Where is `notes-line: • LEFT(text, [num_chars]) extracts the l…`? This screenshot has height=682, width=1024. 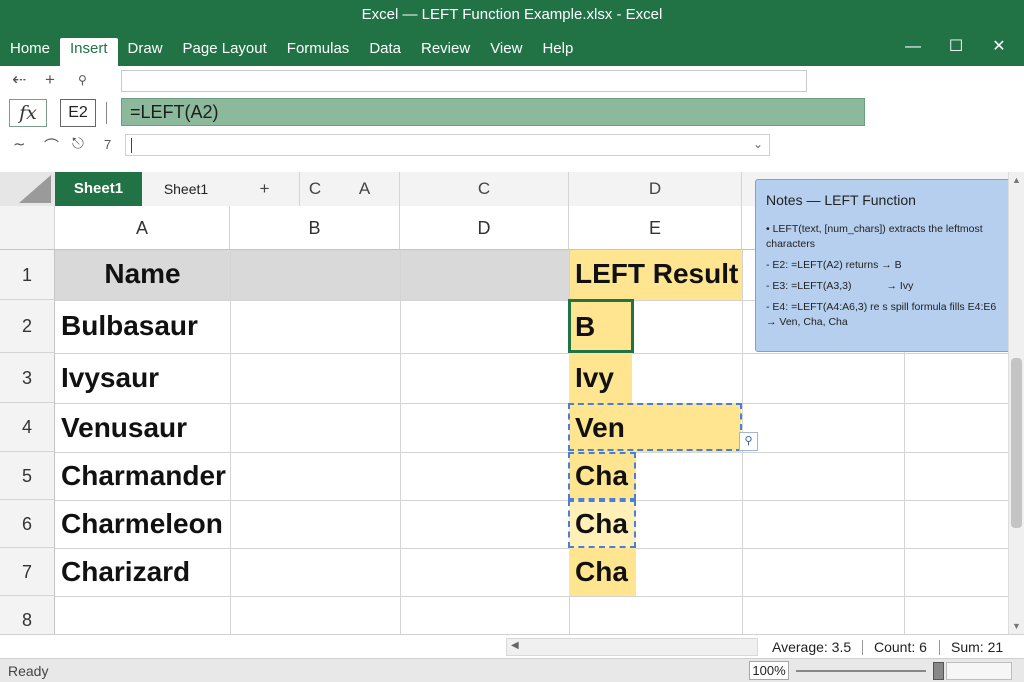 notes-line: • LEFT(text, [num_chars]) extracts the l… is located at coordinates (874, 236).